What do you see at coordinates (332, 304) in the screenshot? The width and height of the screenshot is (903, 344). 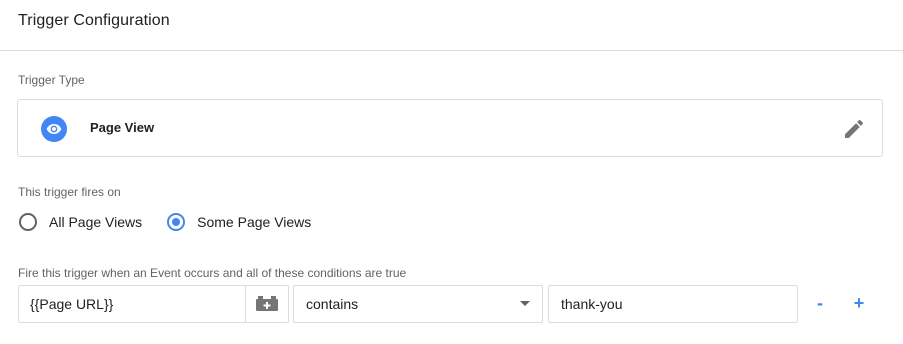 I see `operator-value: contains` at bounding box center [332, 304].